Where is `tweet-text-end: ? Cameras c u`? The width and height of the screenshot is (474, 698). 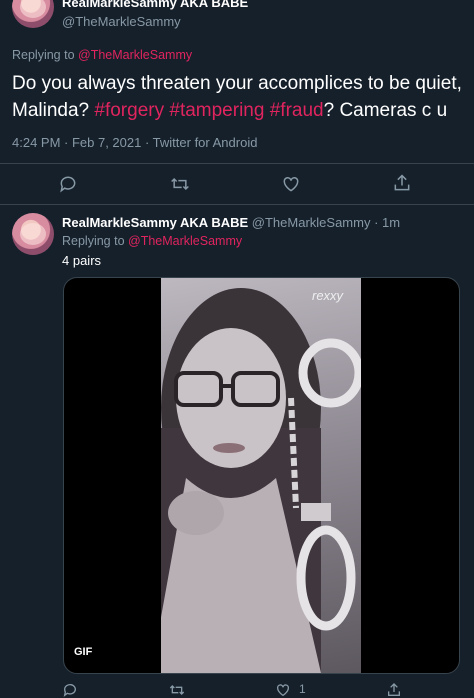 tweet-text-end: ? Cameras c u is located at coordinates (385, 110).